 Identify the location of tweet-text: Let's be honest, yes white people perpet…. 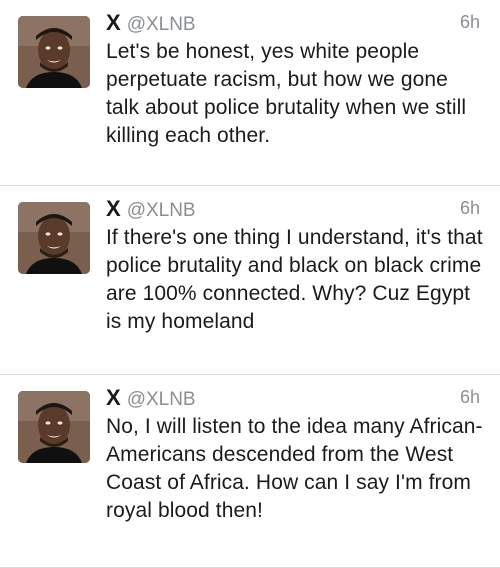
(286, 93).